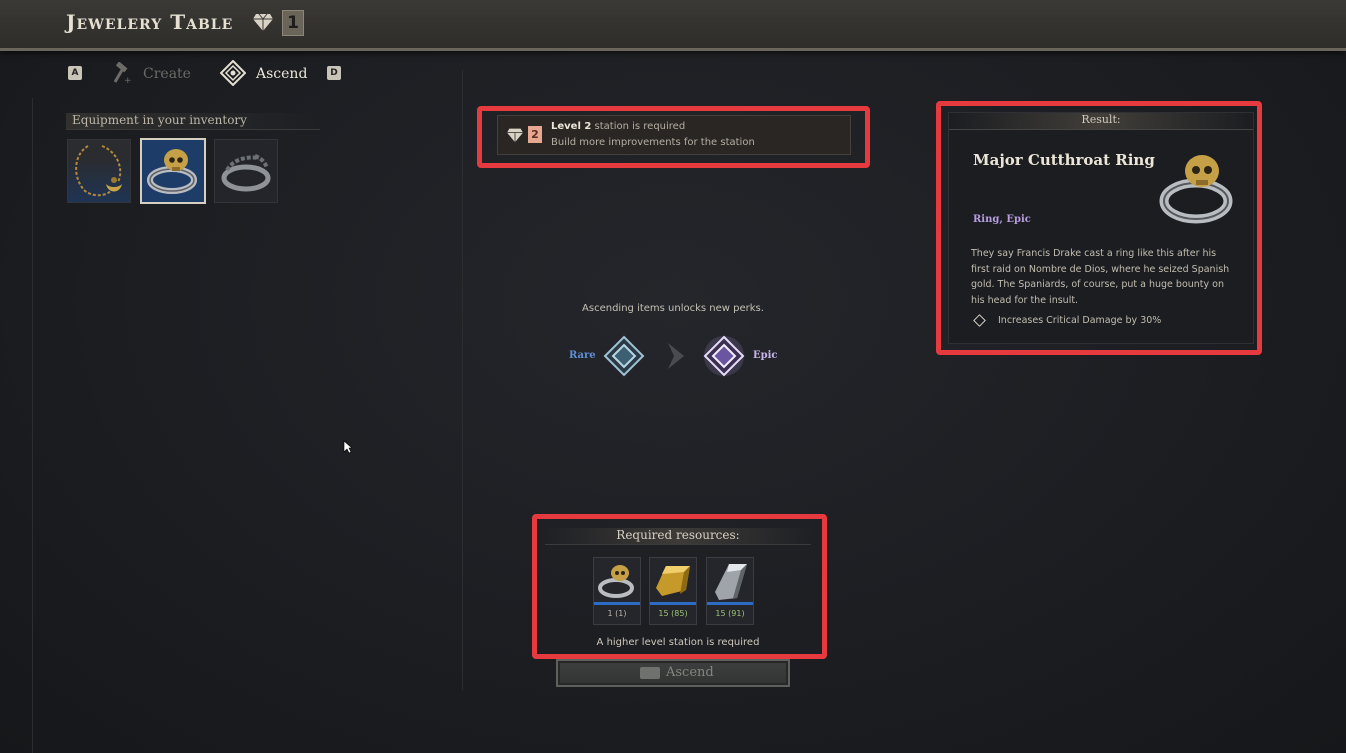  What do you see at coordinates (150, 22) in the screenshot?
I see `page-title: Jewelery Table` at bounding box center [150, 22].